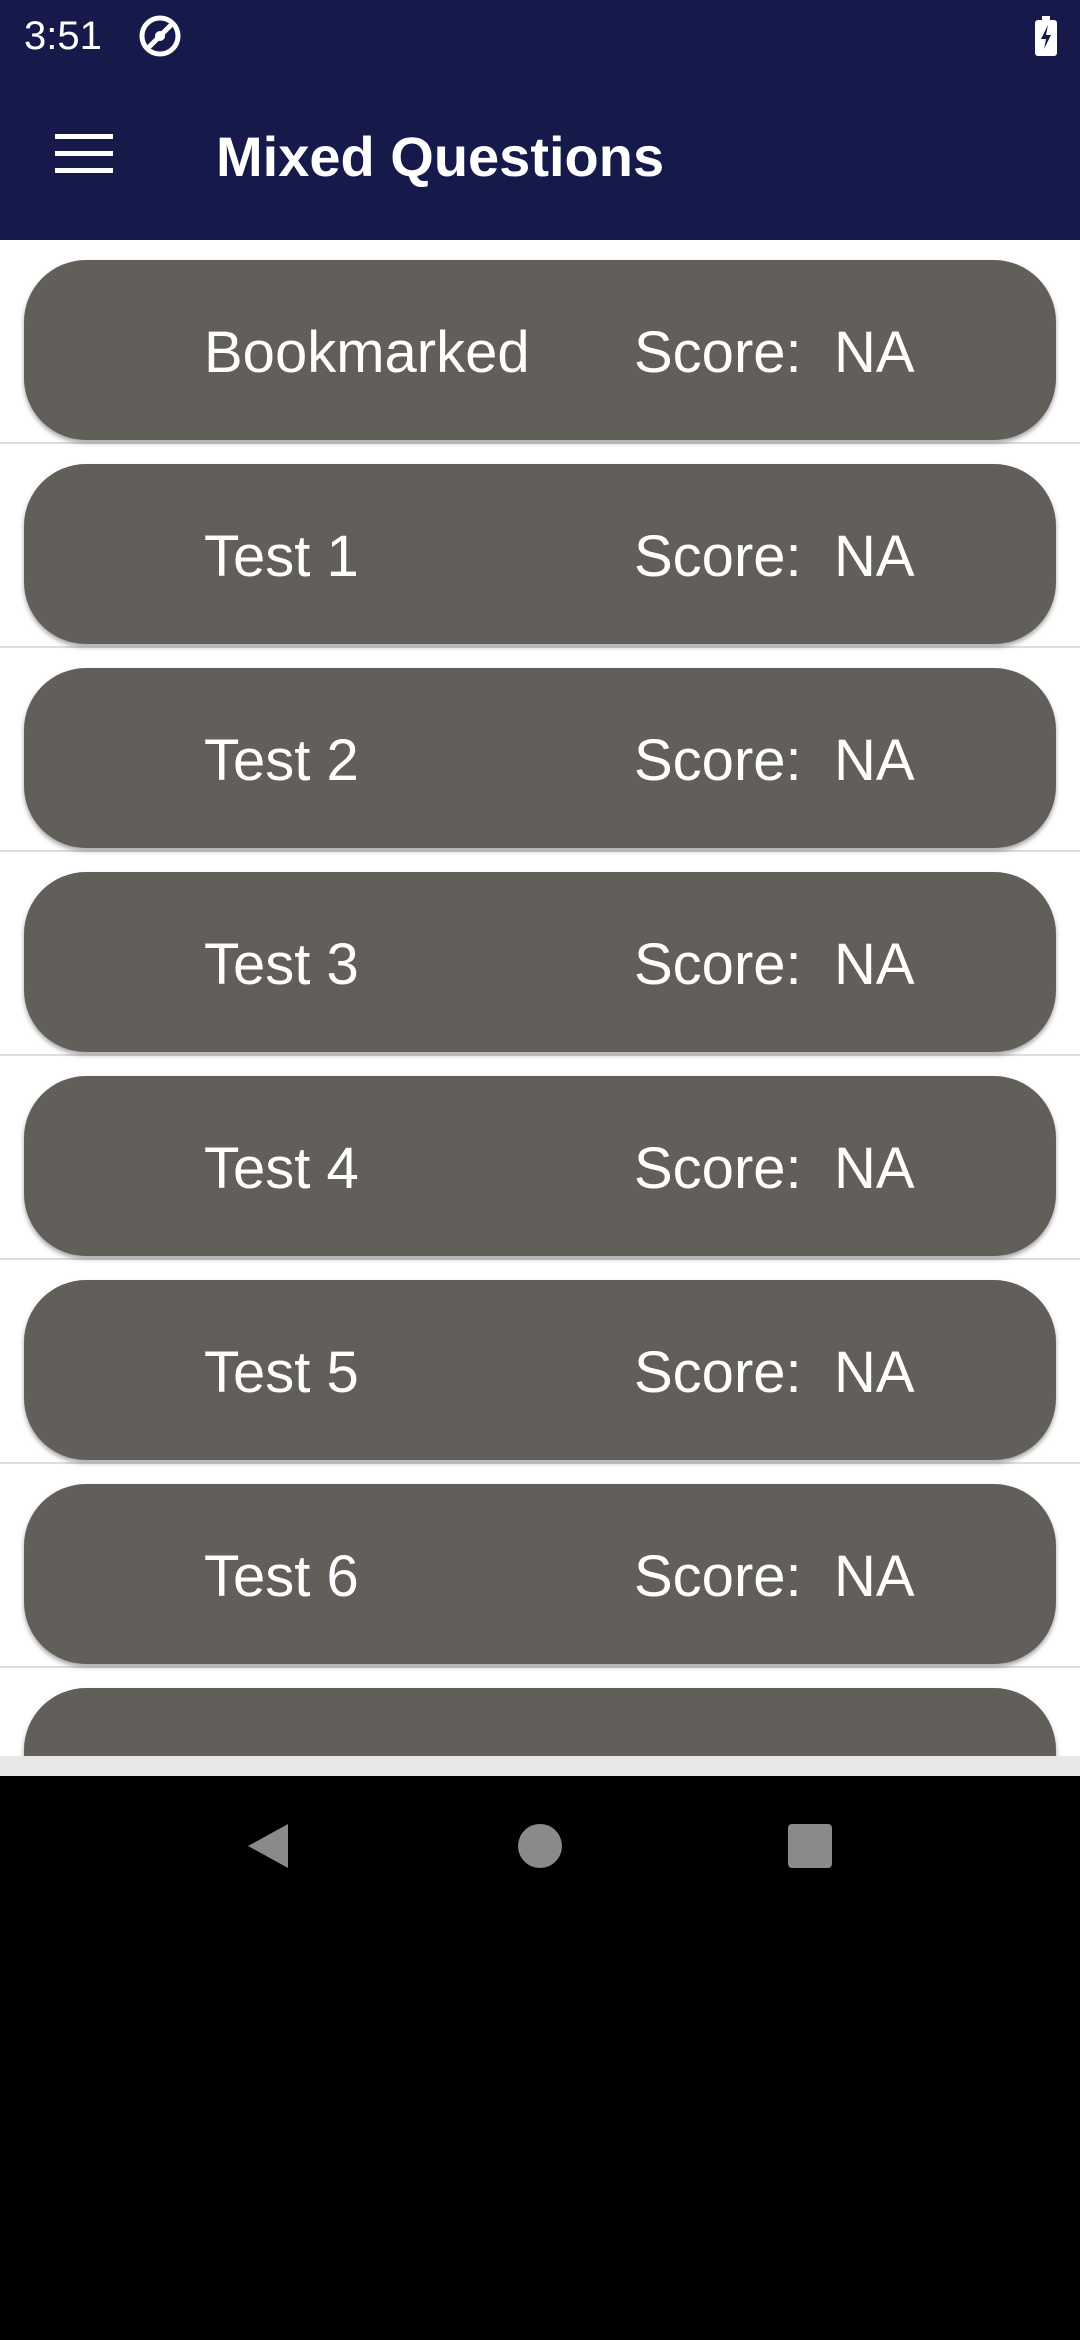 This screenshot has width=1080, height=2340. I want to click on test-name: Test 3, so click(281, 964).